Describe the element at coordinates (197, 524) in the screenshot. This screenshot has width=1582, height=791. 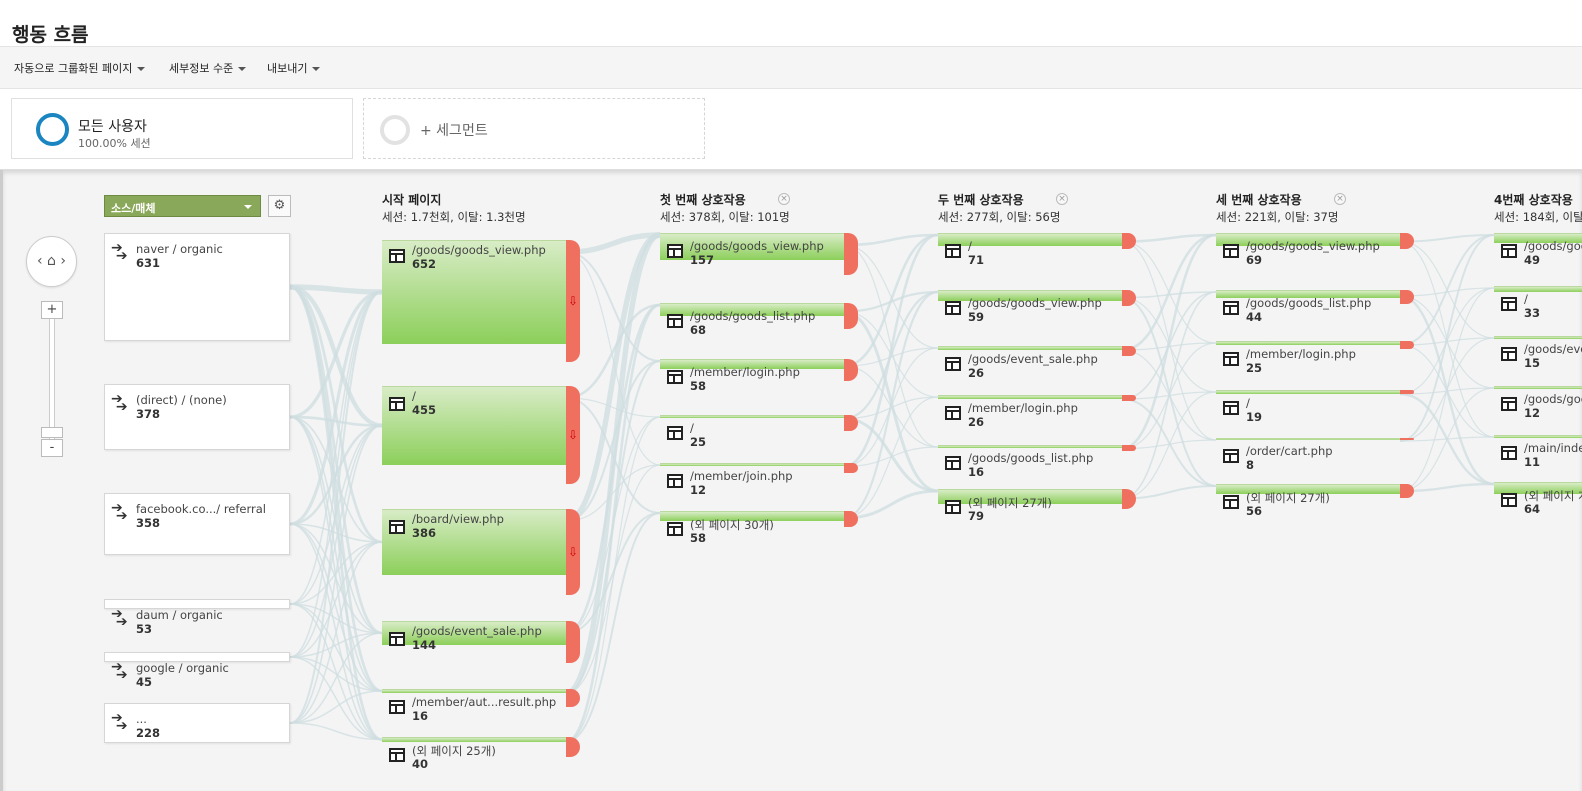
I see `source-node: ➔ ➔ facebook.co.../ referral 358` at that location.